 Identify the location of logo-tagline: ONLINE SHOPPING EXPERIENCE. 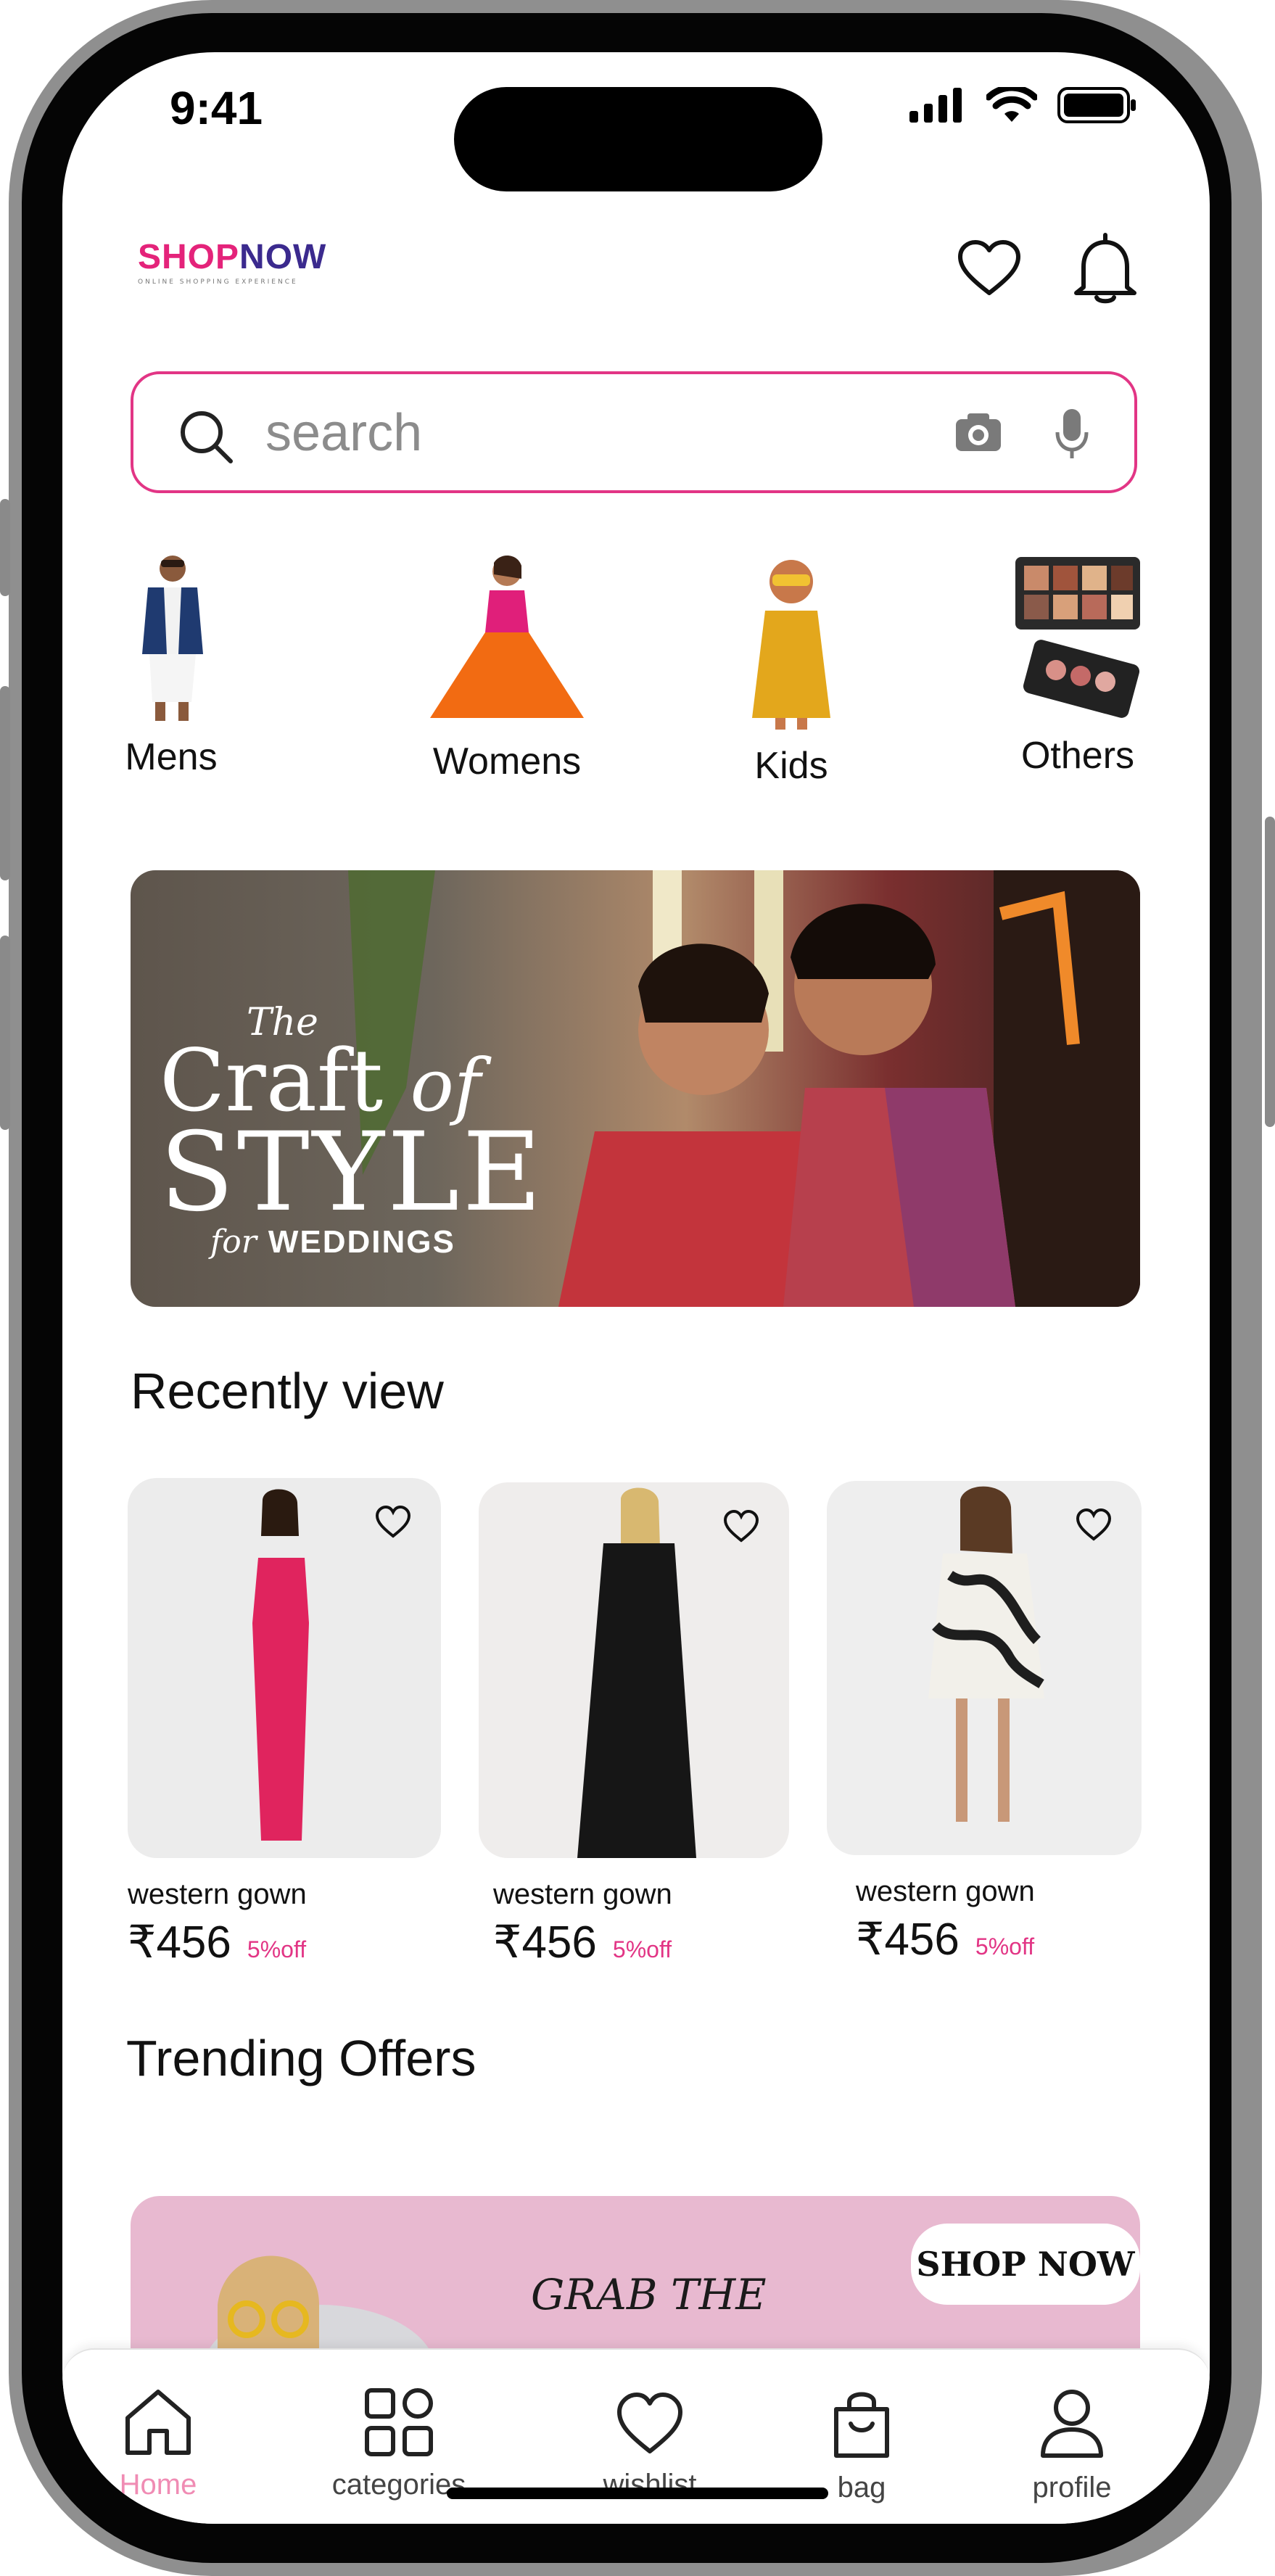
(218, 282).